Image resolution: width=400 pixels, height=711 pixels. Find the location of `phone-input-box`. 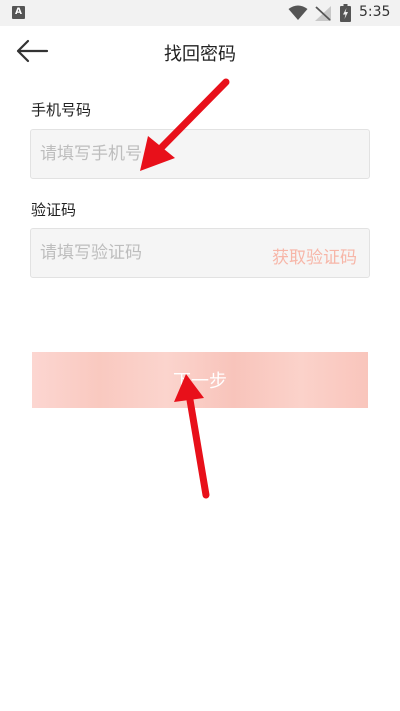

phone-input-box is located at coordinates (200, 154).